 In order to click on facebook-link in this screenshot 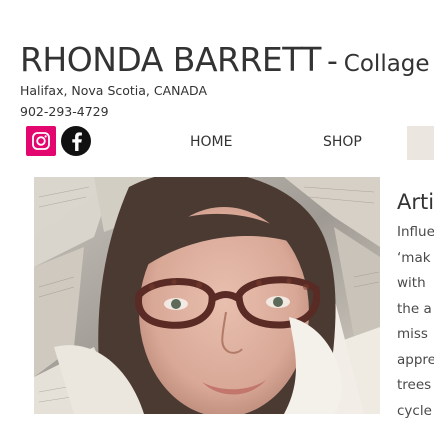, I will do `click(76, 141)`.